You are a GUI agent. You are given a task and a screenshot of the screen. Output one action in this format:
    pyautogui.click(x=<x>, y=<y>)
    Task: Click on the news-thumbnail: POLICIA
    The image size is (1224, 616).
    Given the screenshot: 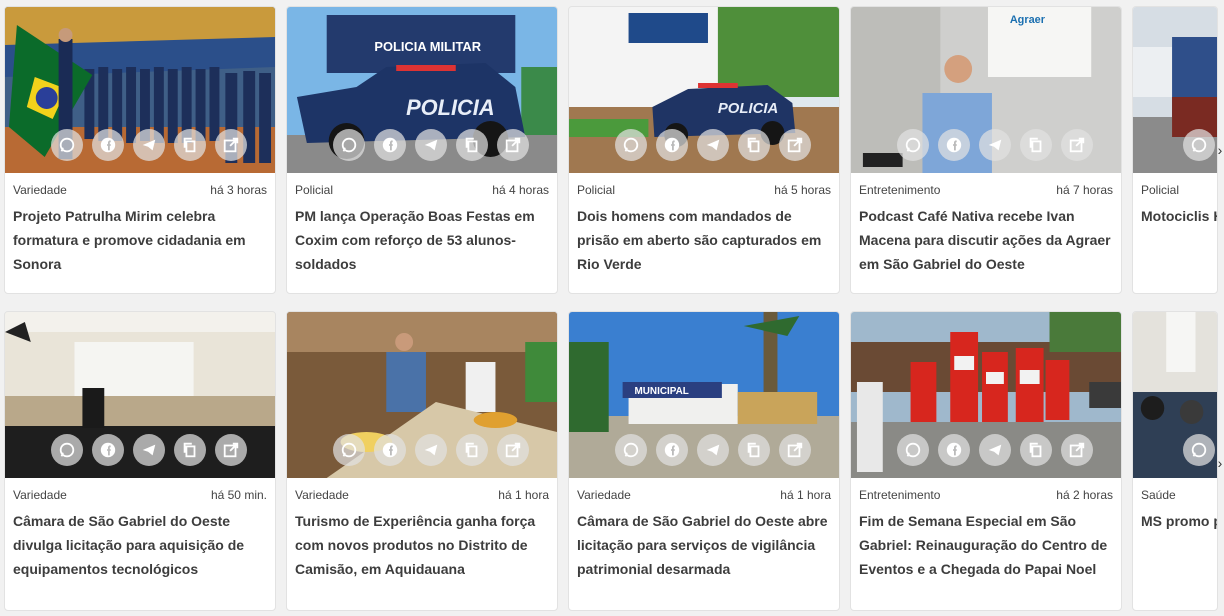 What is the action you would take?
    pyautogui.click(x=704, y=90)
    